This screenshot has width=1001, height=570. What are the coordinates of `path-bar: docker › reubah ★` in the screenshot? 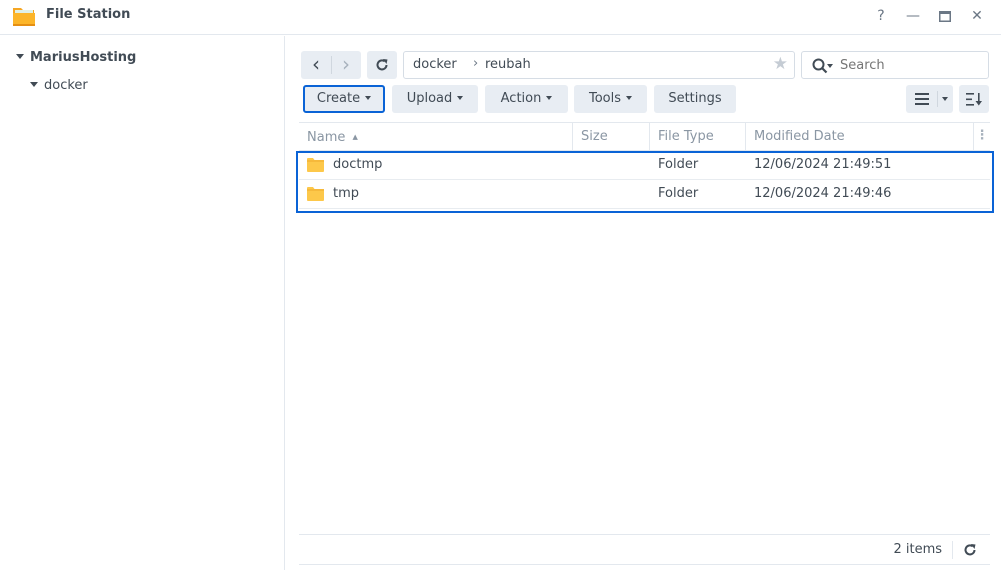 It's located at (599, 65).